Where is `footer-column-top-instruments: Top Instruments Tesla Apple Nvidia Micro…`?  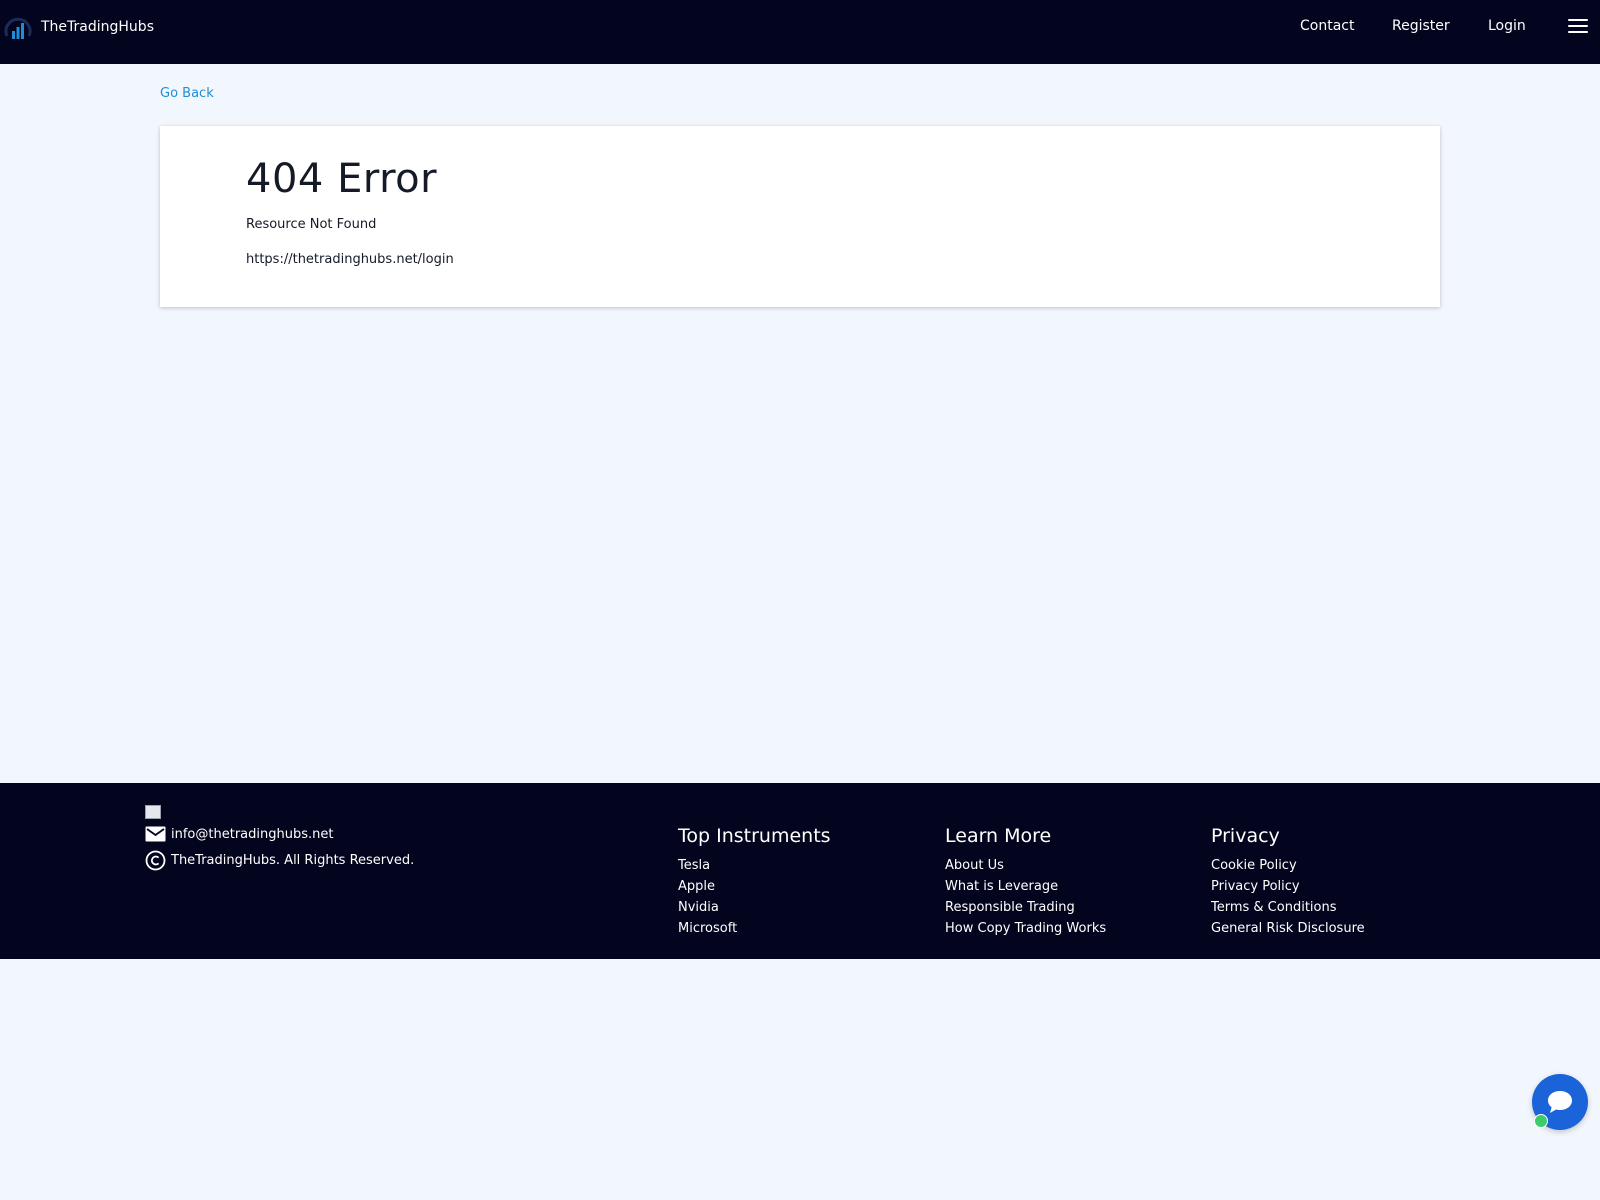
footer-column-top-instruments: Top Instruments Tesla Apple Nvidia Micro… is located at coordinates (754, 882).